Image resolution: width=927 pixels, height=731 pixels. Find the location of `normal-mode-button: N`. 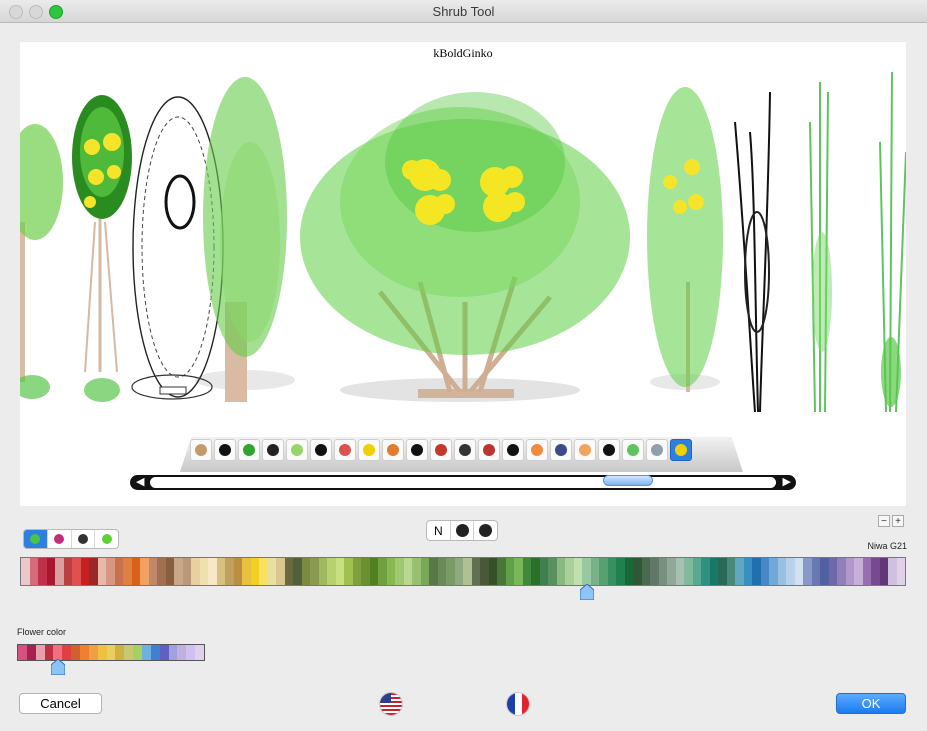

normal-mode-button: N is located at coordinates (439, 530).